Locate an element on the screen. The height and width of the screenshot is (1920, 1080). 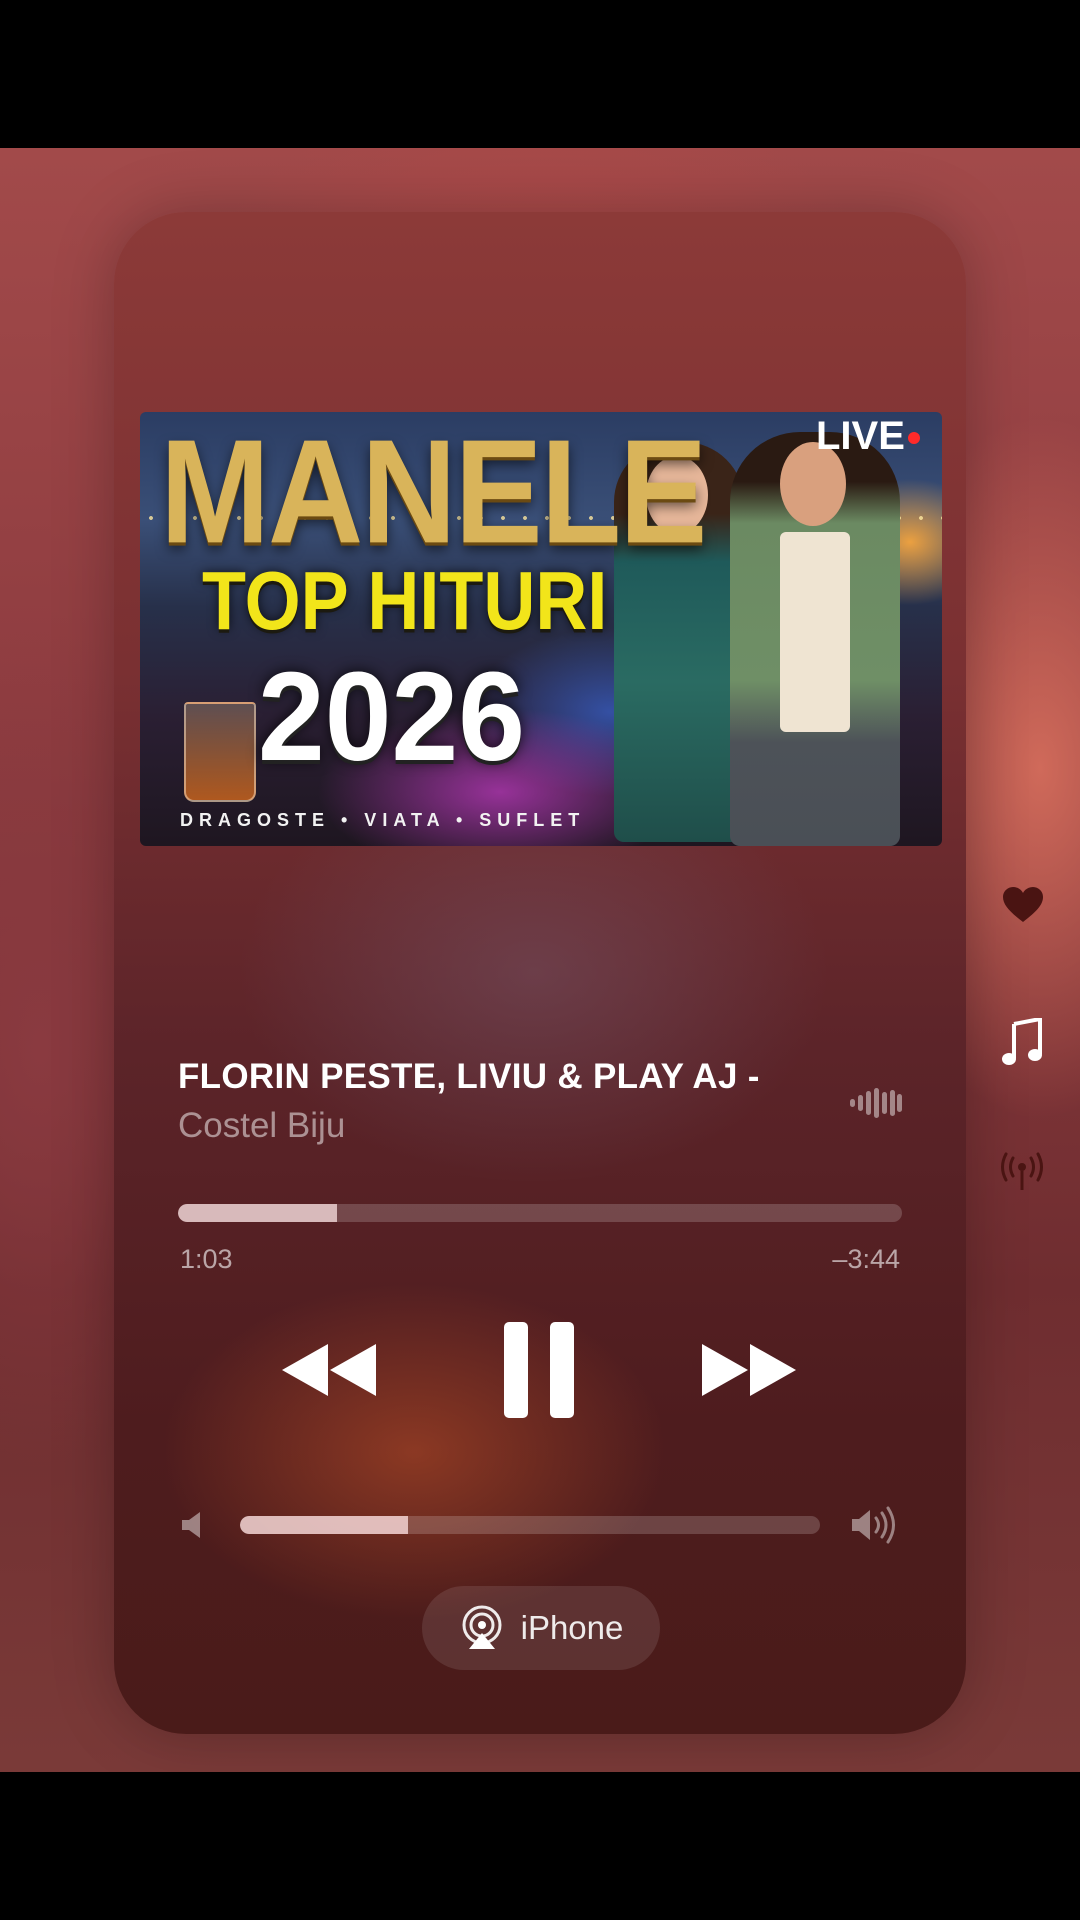
track-artist: Costel Biju is located at coordinates (261, 1126).